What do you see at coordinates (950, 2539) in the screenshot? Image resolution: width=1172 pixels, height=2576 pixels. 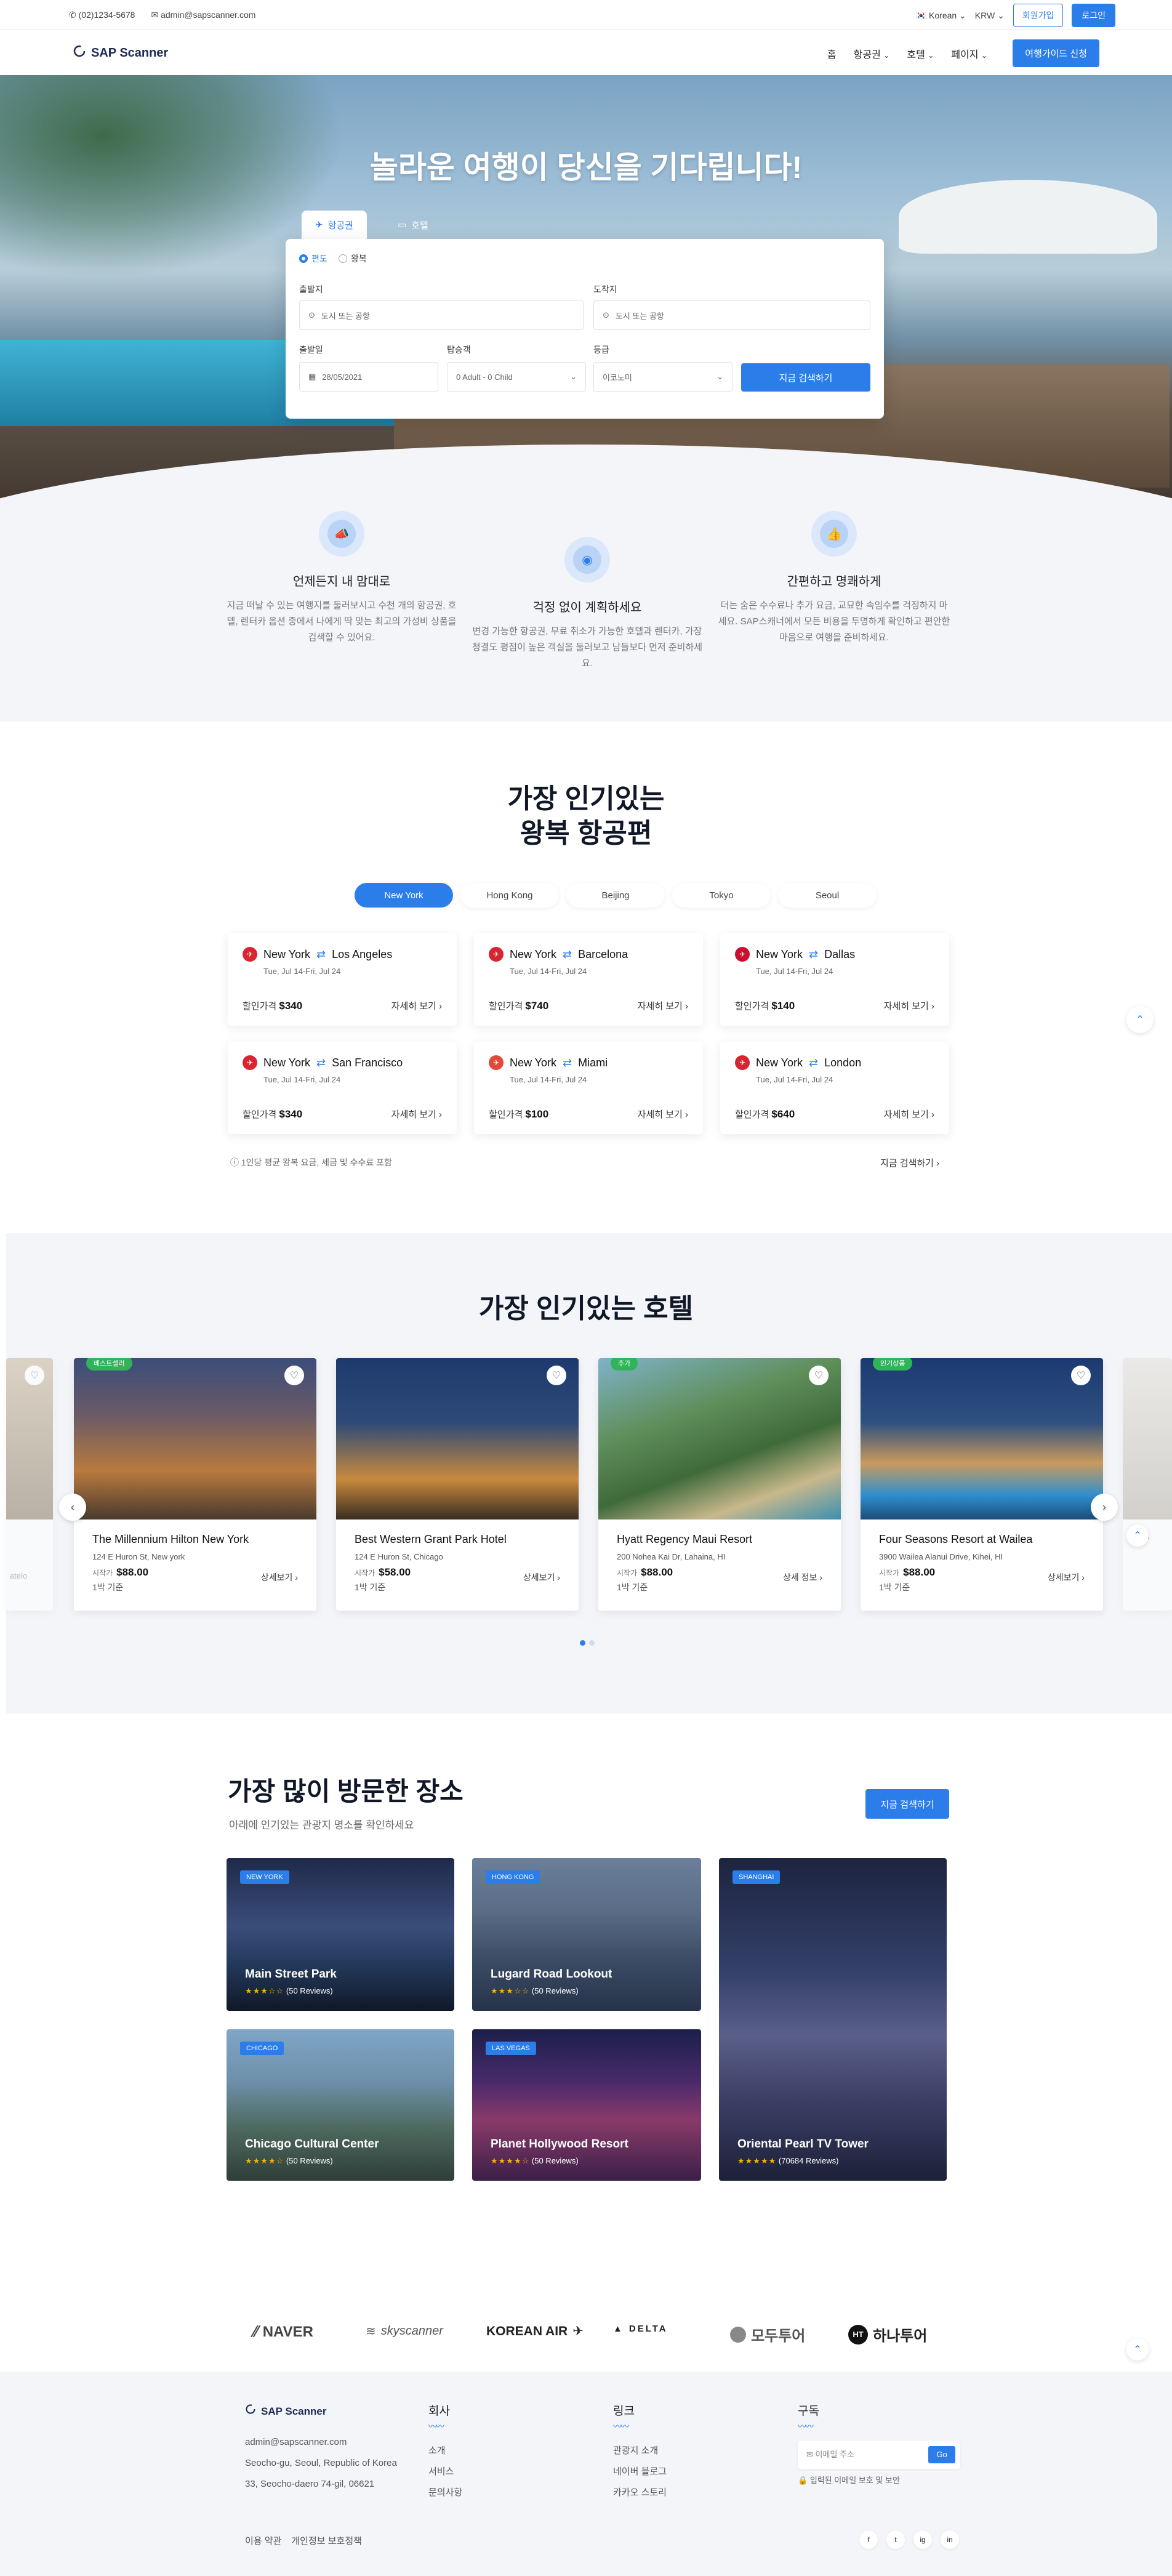 I see `linkedin-icon: in` at bounding box center [950, 2539].